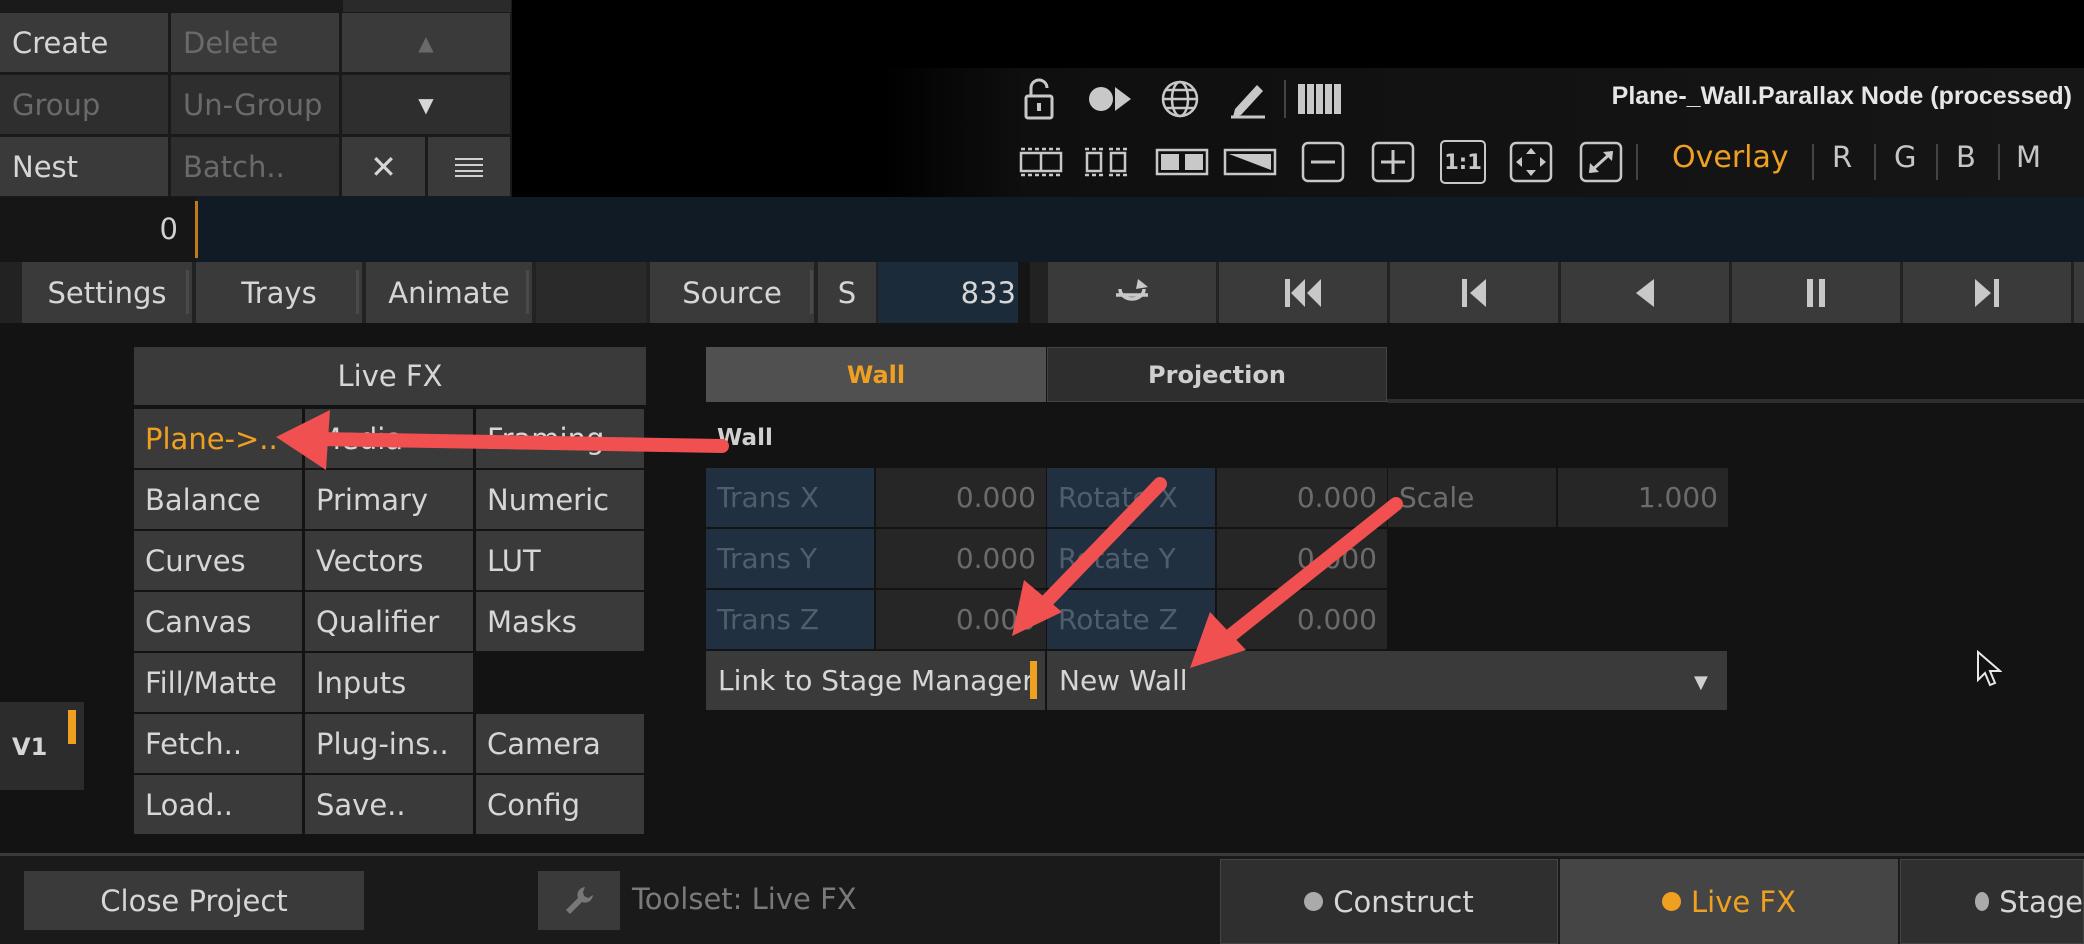  I want to click on tab-livefx: Live FX, so click(1729, 901).